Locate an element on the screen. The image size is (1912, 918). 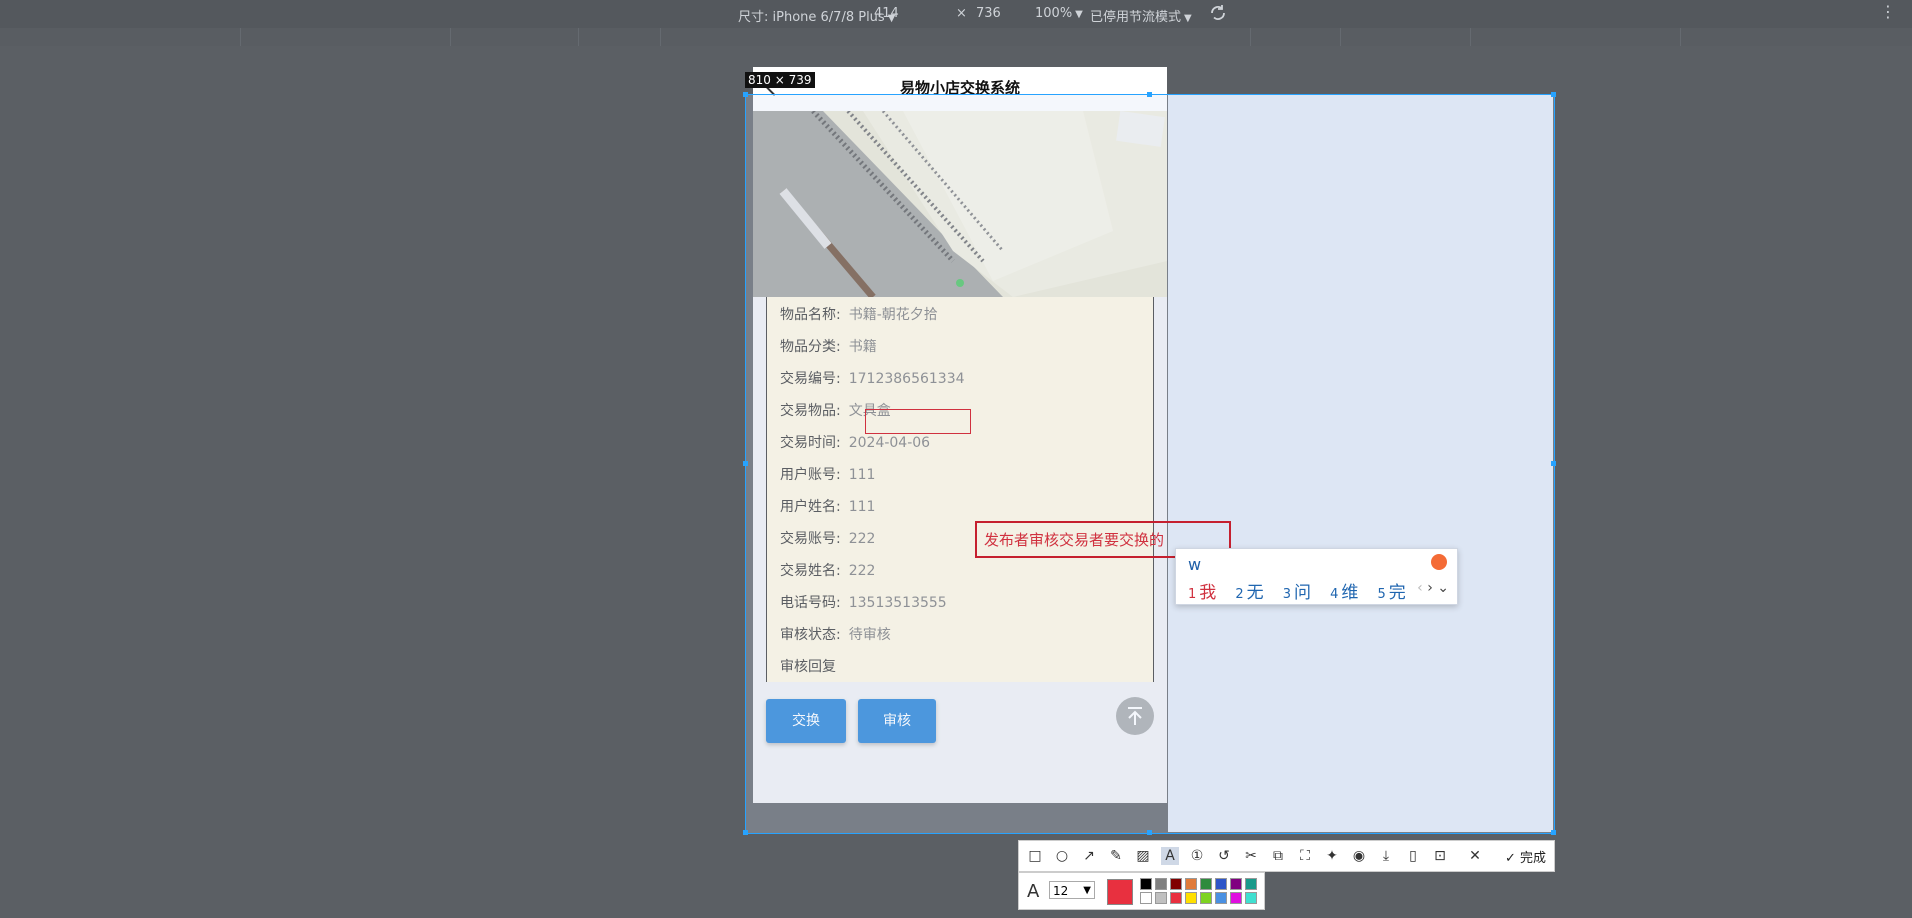
annotation-toolbar: □ ○ ↗ ✎ ▨ A ① ↺ ✂ ⧉ ⛶ ✦ ◉ ⤓ ▯ ⊡ ✕ ✓ 完成 is located at coordinates (1286, 856).